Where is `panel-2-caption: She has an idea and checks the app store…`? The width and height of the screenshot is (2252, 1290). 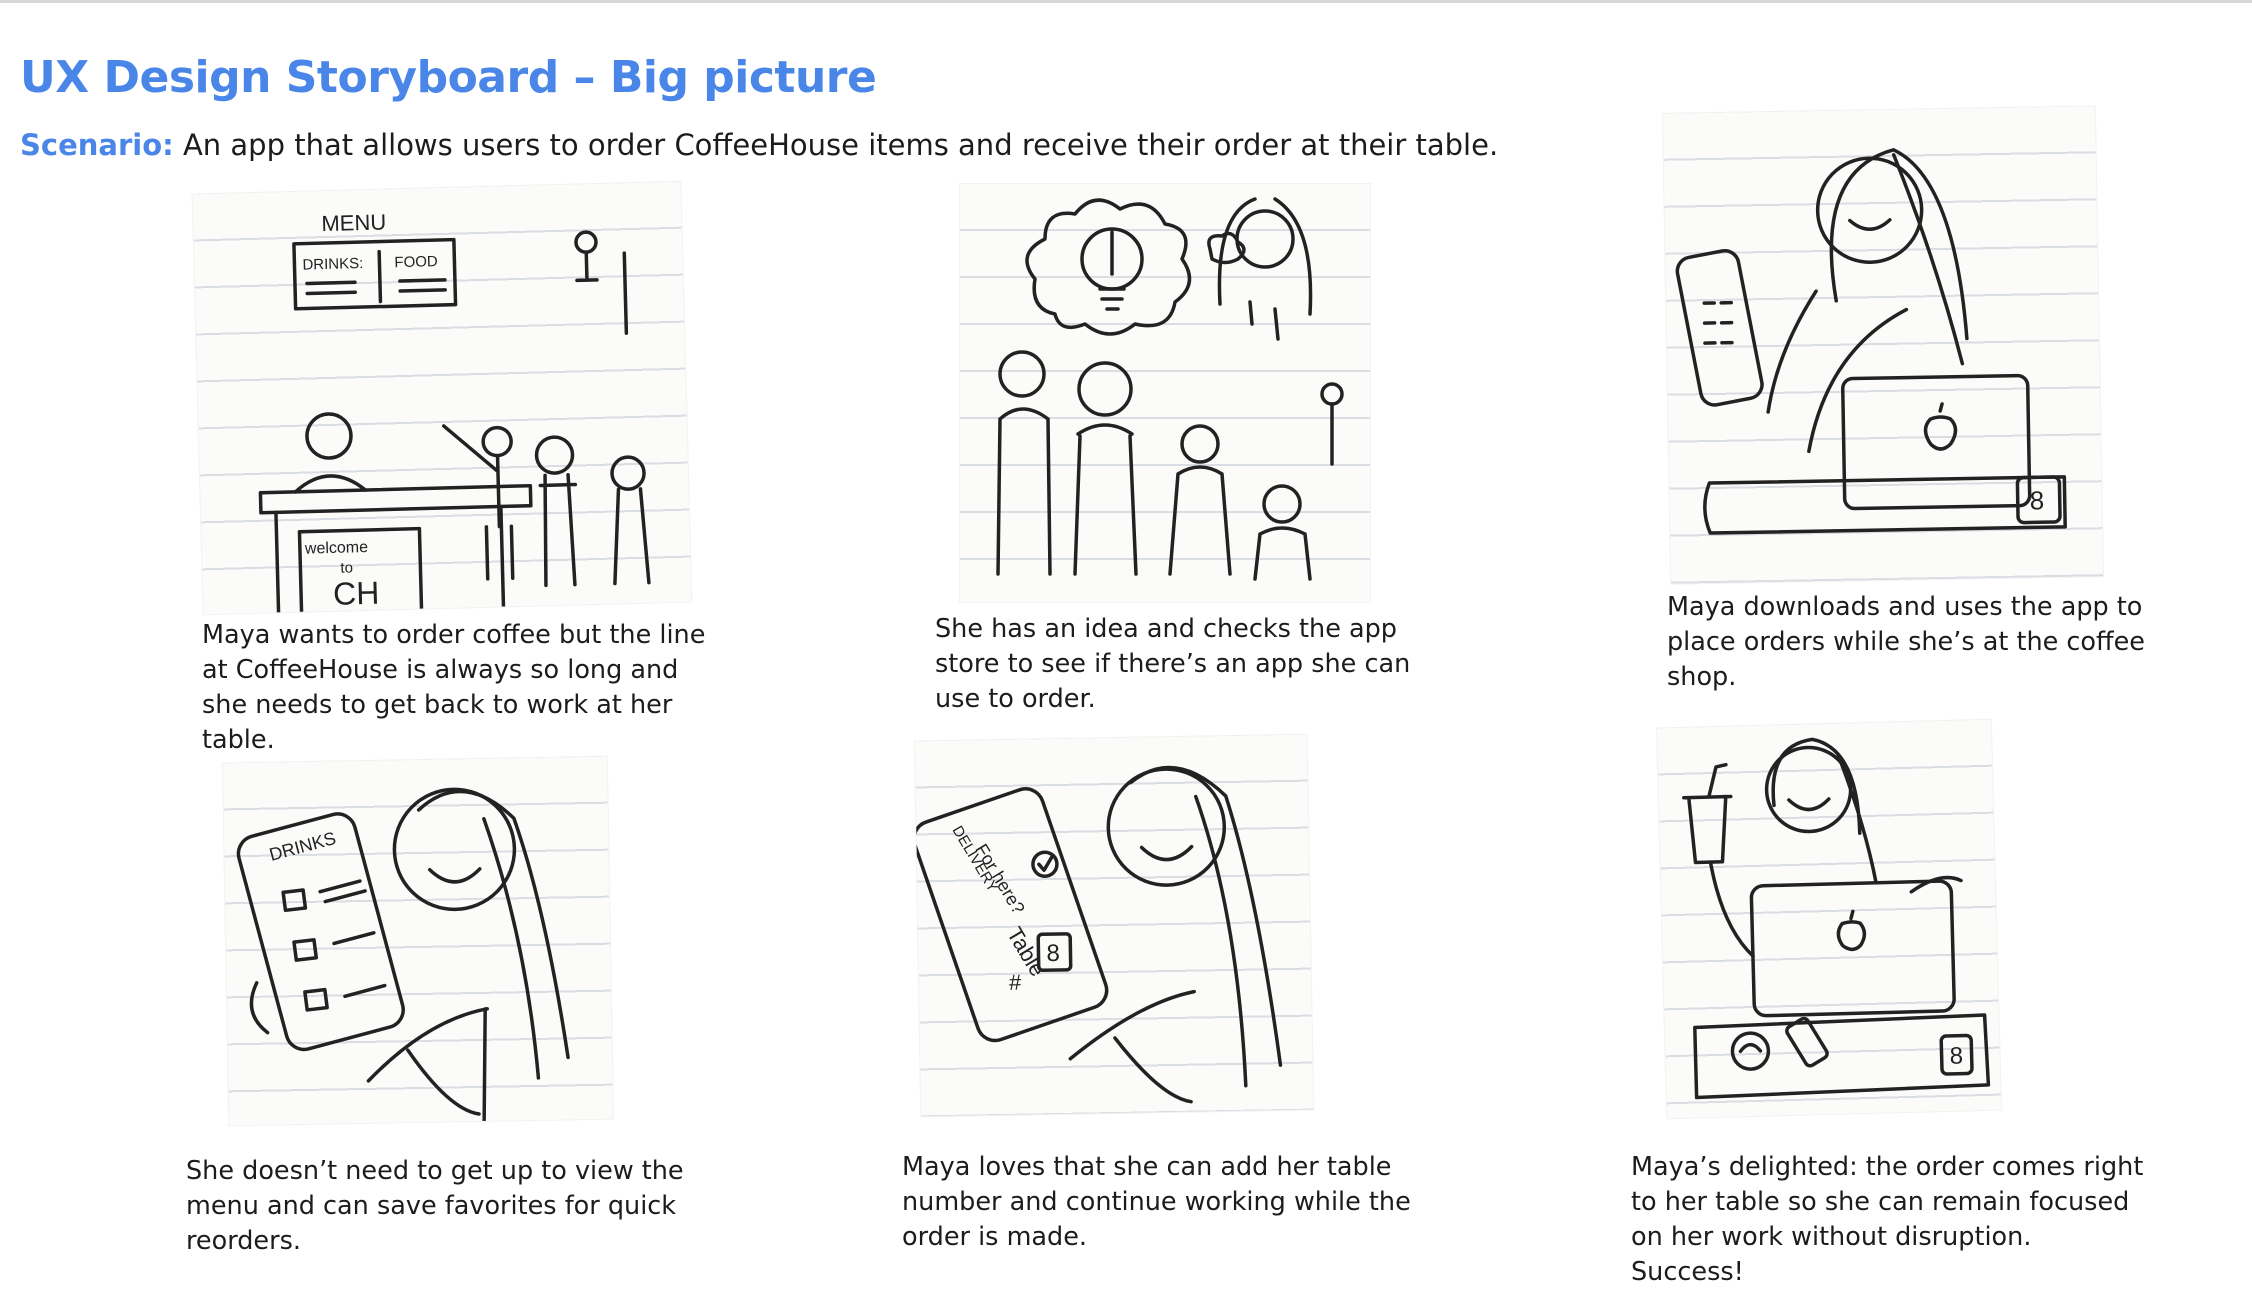 panel-2-caption: She has an idea and checks the app store… is located at coordinates (1173, 664).